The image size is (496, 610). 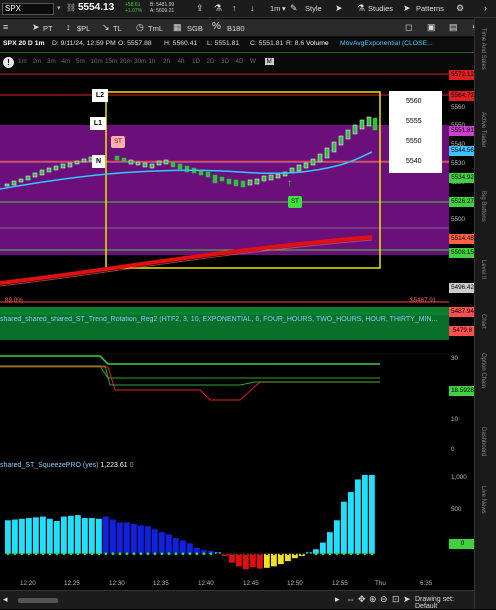 What do you see at coordinates (362, 599) in the screenshot?
I see `pan-icon: ✥` at bounding box center [362, 599].